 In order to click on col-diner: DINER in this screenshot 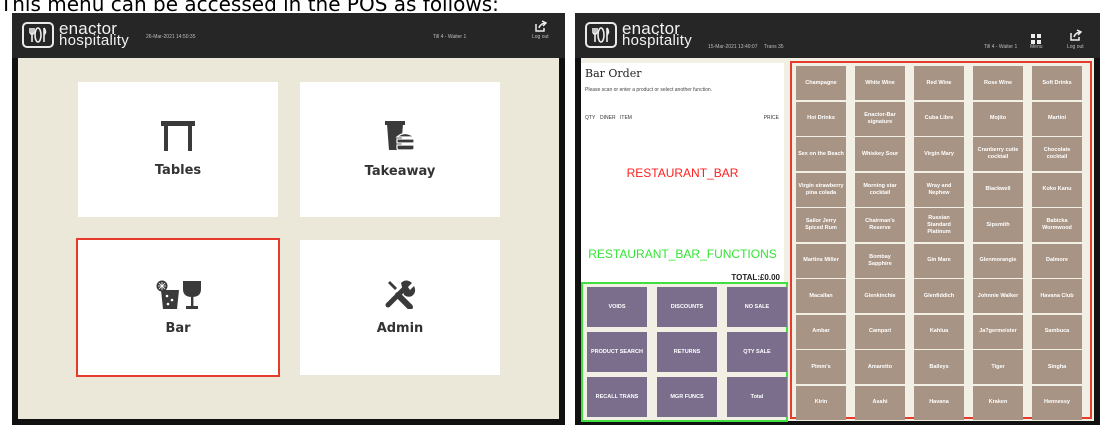, I will do `click(608, 118)`.